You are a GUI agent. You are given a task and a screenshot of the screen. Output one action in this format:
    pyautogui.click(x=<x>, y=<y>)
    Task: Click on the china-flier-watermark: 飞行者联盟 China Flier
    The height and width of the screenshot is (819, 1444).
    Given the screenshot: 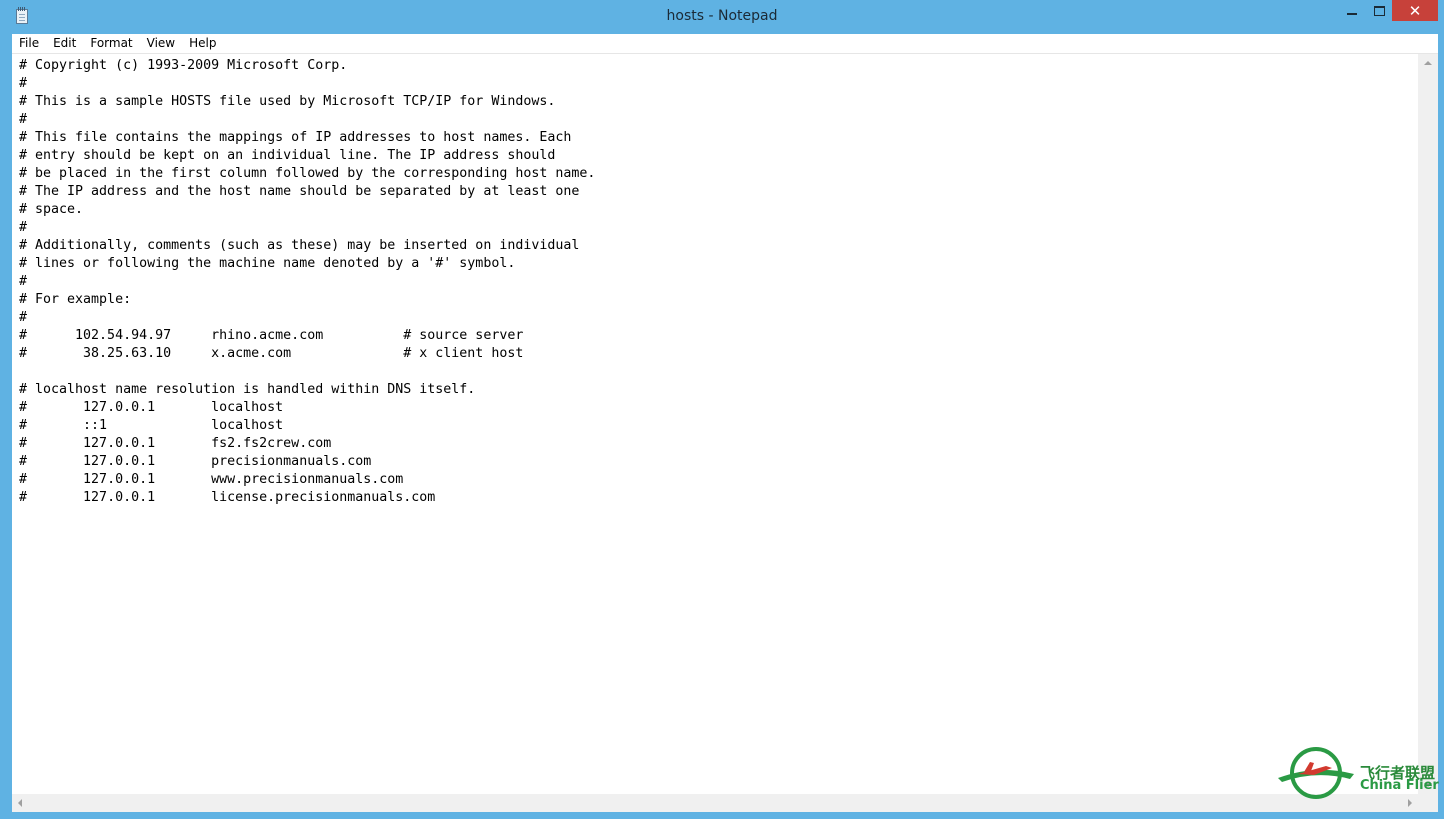 What is the action you would take?
    pyautogui.click(x=1357, y=773)
    